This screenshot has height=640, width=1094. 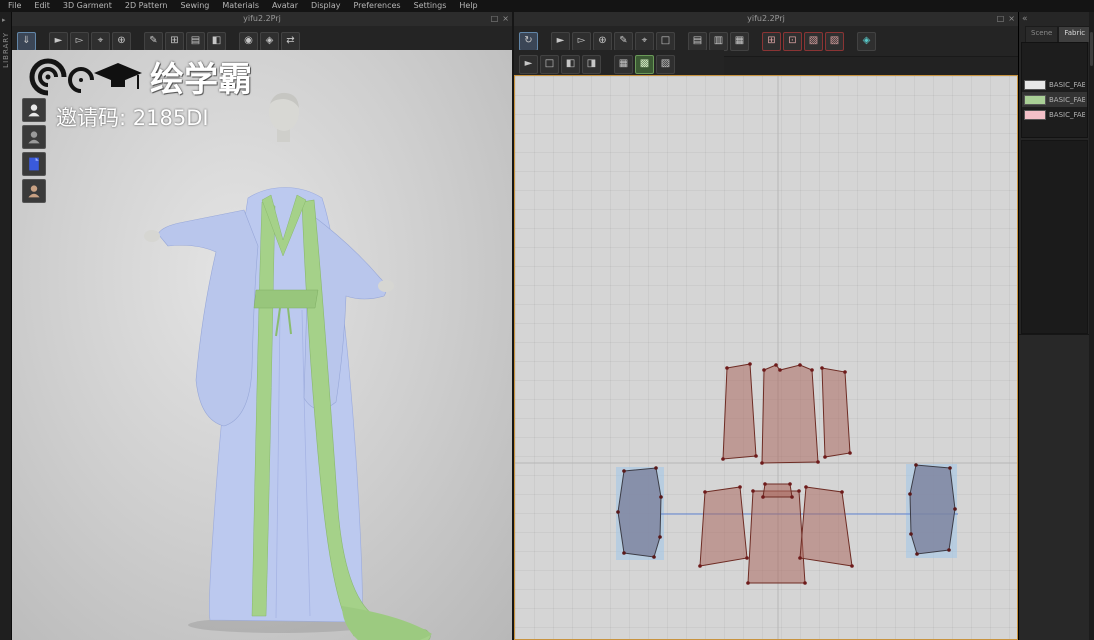 I want to click on texture-surface-toggle-icon: ◉, so click(x=248, y=41).